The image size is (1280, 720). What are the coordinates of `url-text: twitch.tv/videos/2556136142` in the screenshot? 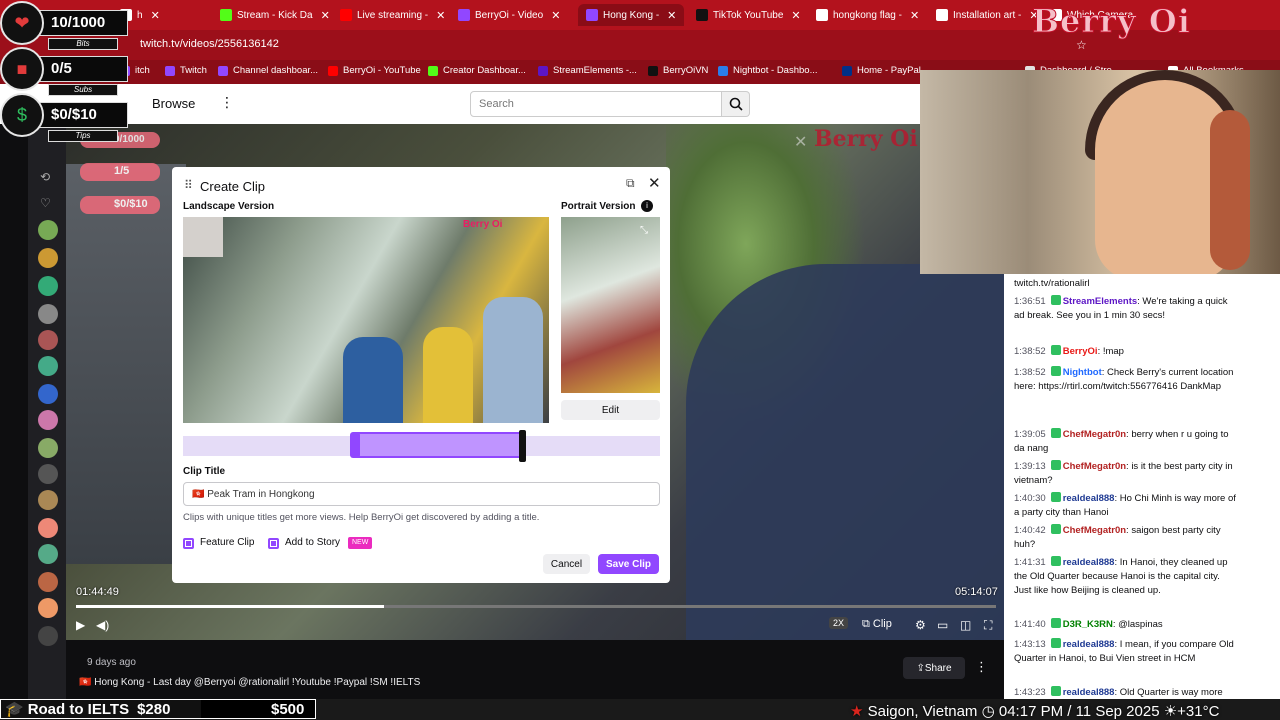 It's located at (209, 44).